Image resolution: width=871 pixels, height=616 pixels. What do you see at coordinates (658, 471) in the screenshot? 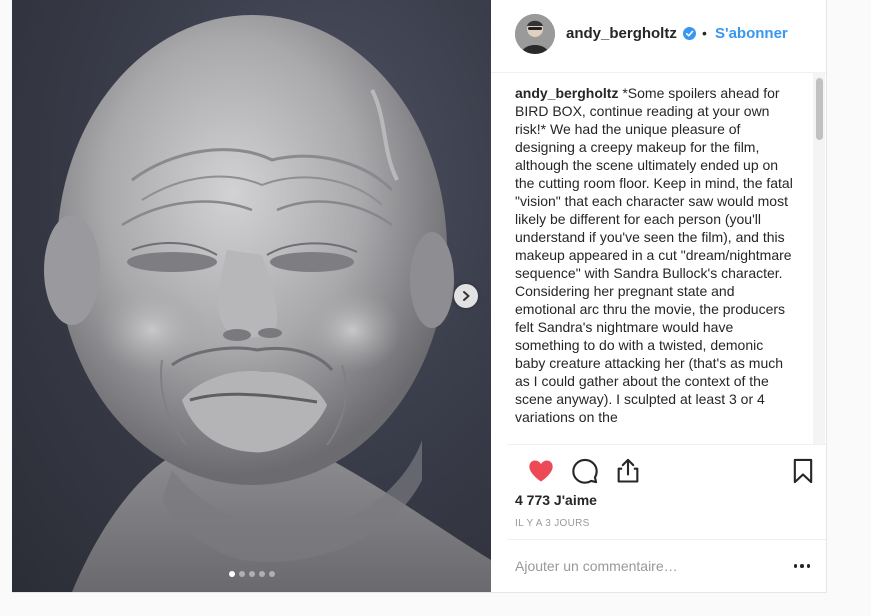
I see `action-bar` at bounding box center [658, 471].